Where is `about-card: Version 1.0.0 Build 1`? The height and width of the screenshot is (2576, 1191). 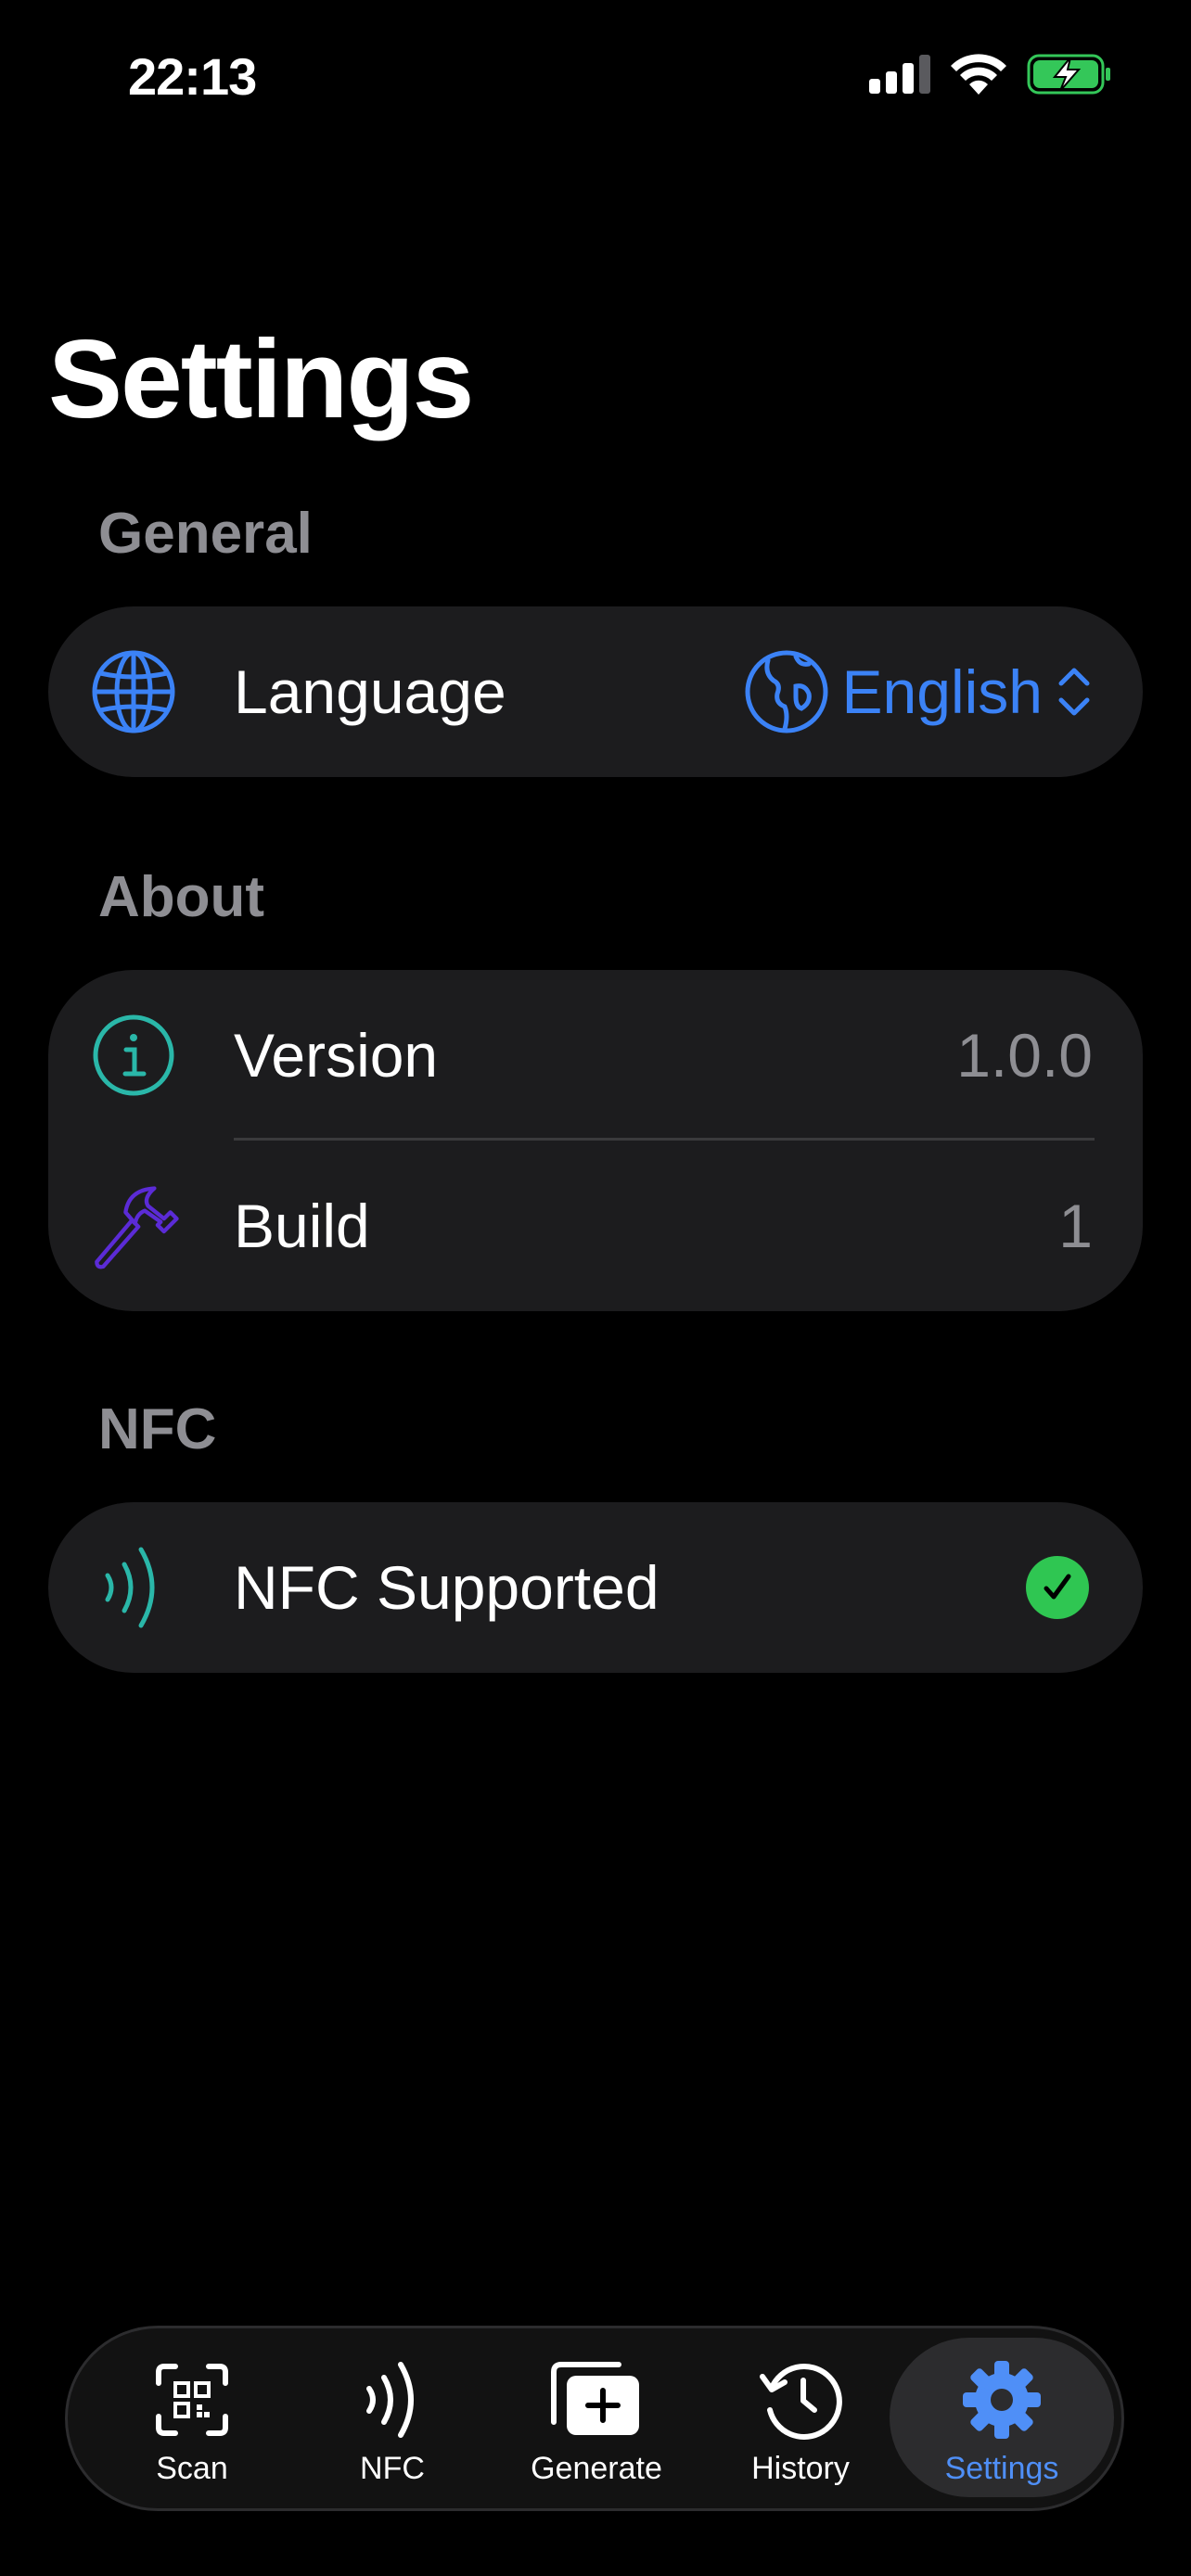 about-card: Version 1.0.0 Build 1 is located at coordinates (595, 1140).